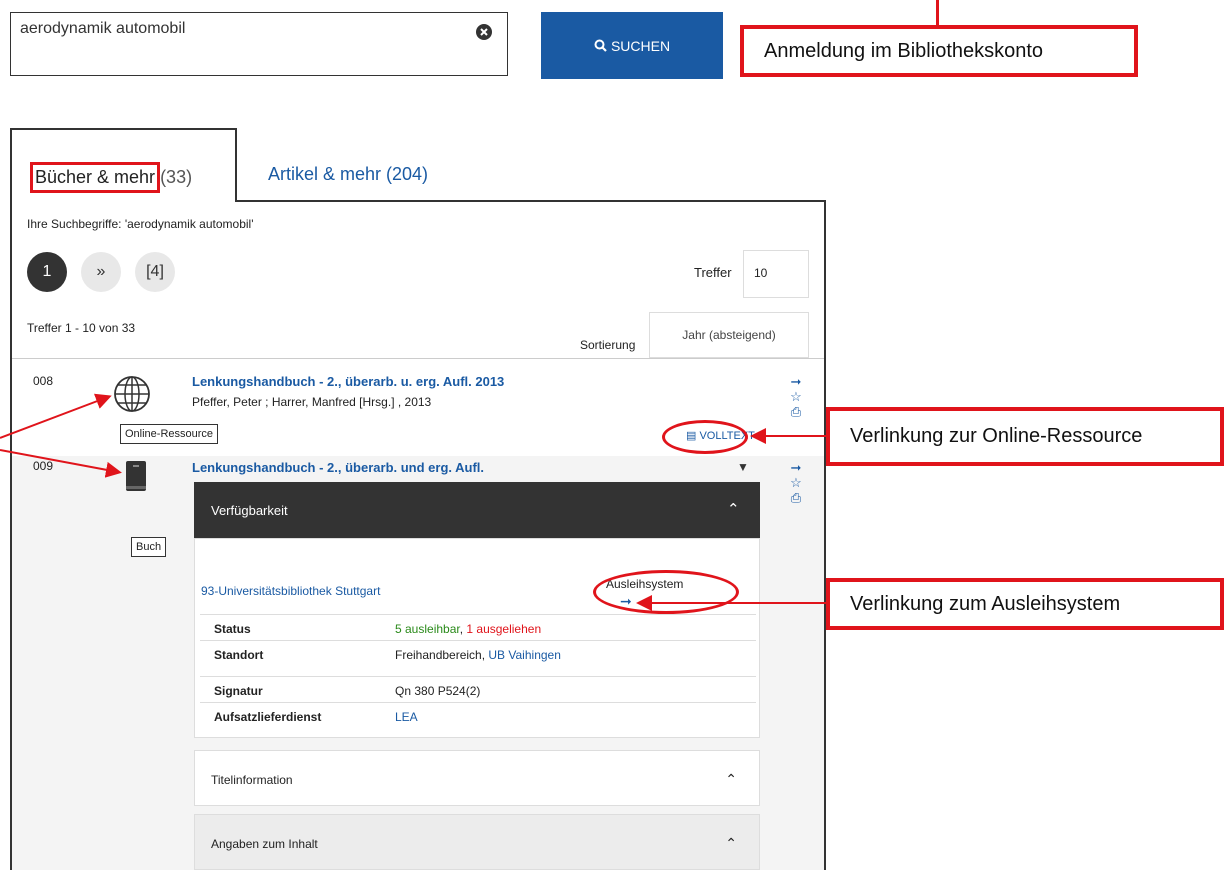  Describe the element at coordinates (43, 466) in the screenshot. I see `result-number: 009` at that location.